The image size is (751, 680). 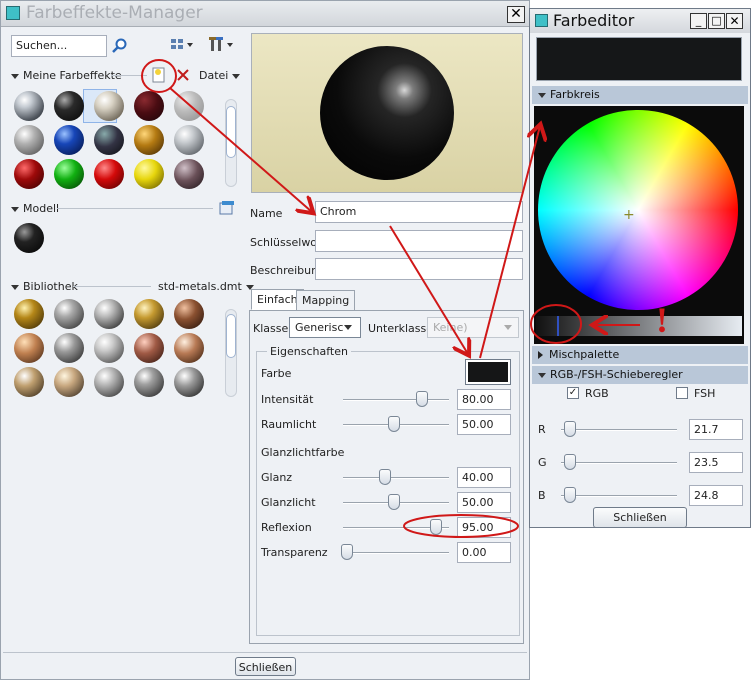 I want to click on my-effects-header: Meine Farbeffekte, so click(x=66, y=75).